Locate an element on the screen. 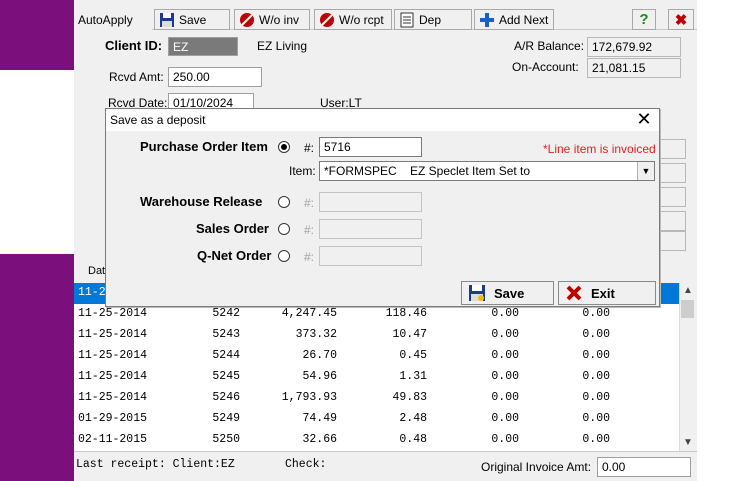 The width and height of the screenshot is (741, 481). table-cell: 26.70 is located at coordinates (319, 355).